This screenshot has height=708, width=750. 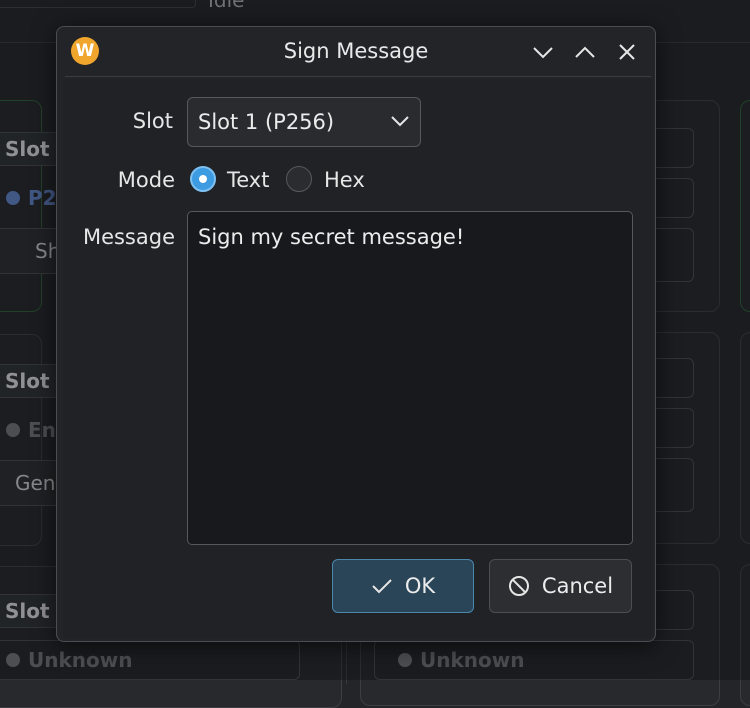 I want to click on mode-label: Mode, so click(x=146, y=180).